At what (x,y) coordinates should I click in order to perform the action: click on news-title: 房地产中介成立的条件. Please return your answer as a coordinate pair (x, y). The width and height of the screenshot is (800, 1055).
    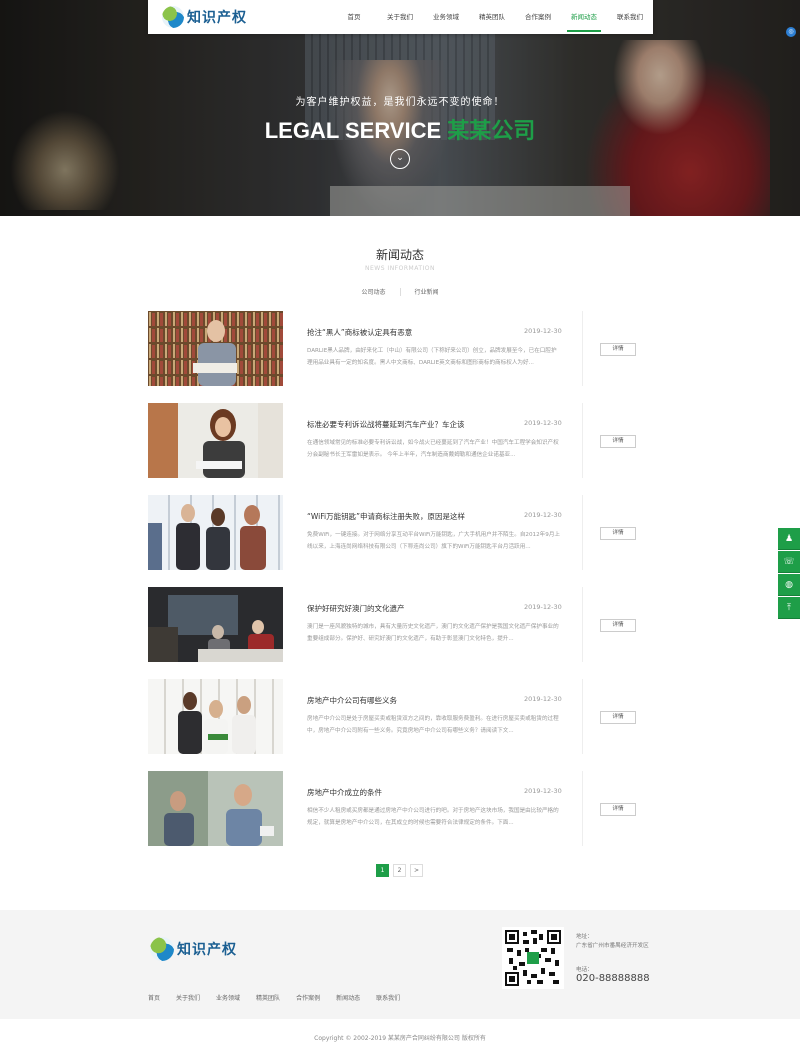
    Looking at the image, I should click on (344, 792).